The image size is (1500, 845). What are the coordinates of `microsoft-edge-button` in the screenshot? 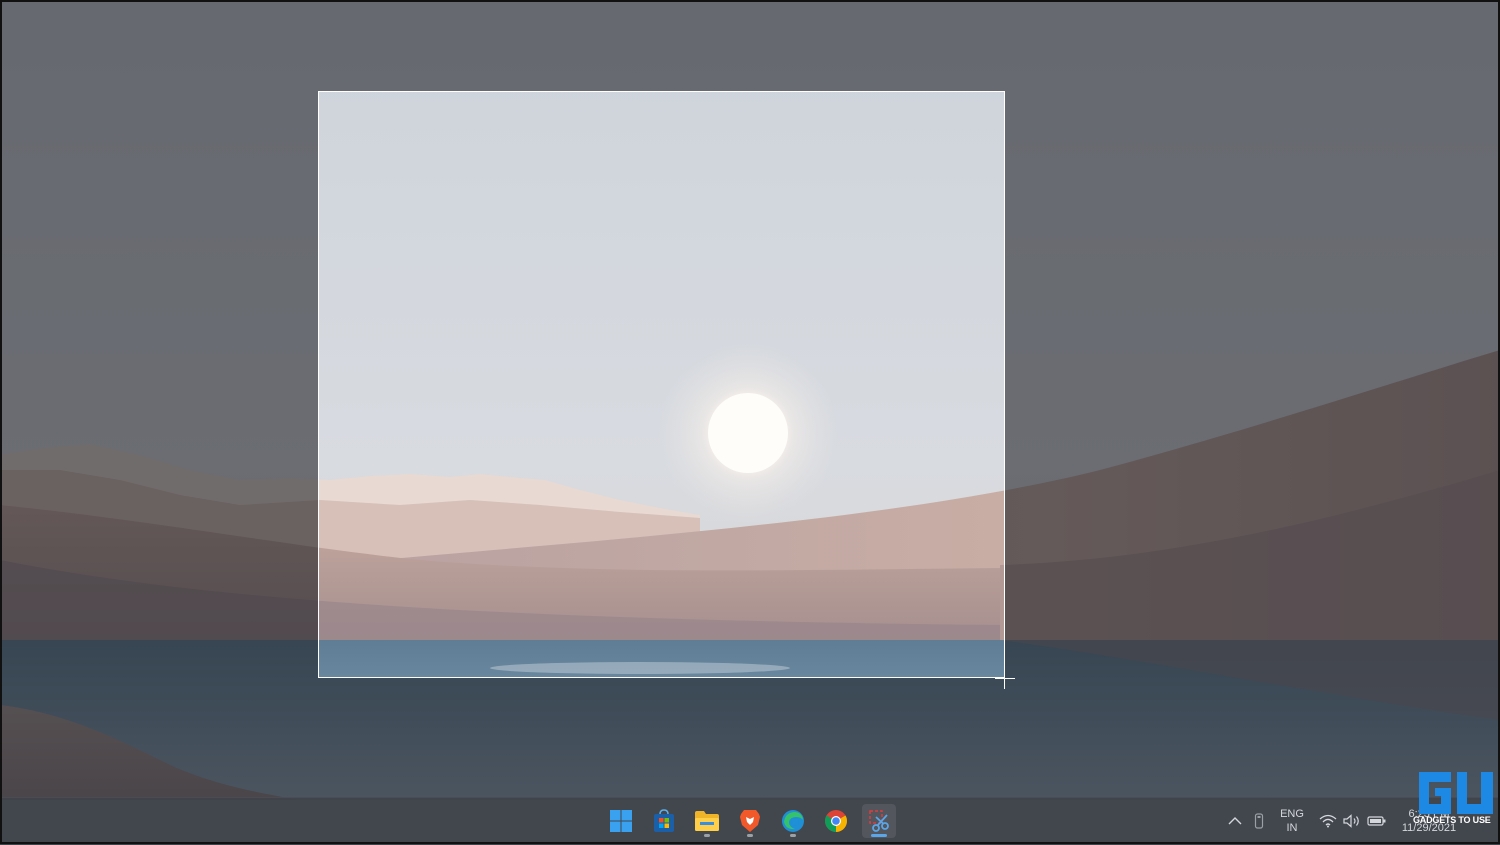 It's located at (793, 821).